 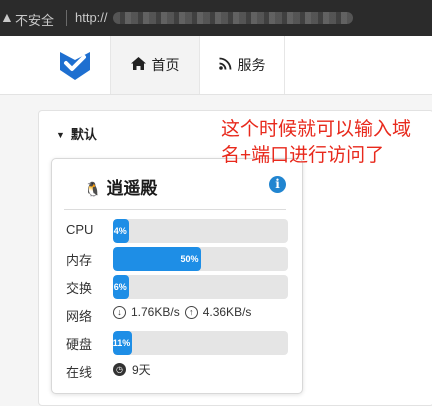 What do you see at coordinates (79, 372) in the screenshot?
I see `uptime-label: 在线` at bounding box center [79, 372].